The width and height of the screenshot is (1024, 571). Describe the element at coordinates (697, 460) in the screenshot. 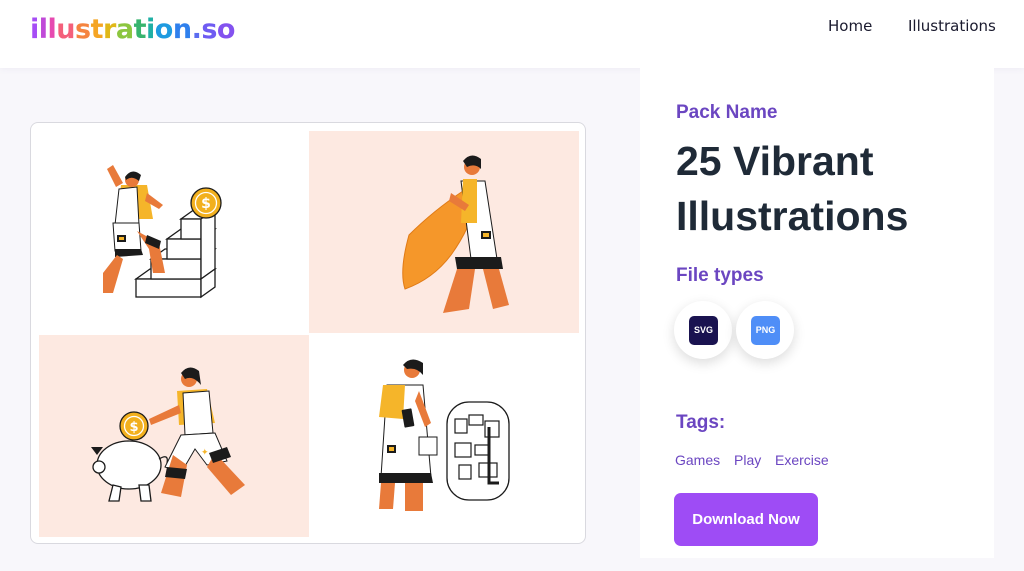

I see `tag-games: Games` at that location.